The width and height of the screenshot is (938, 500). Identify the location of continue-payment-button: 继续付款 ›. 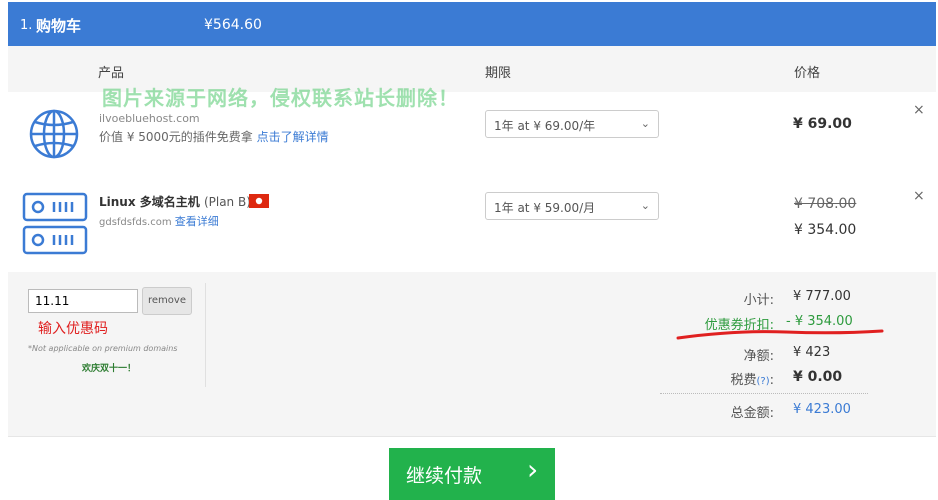
(472, 474).